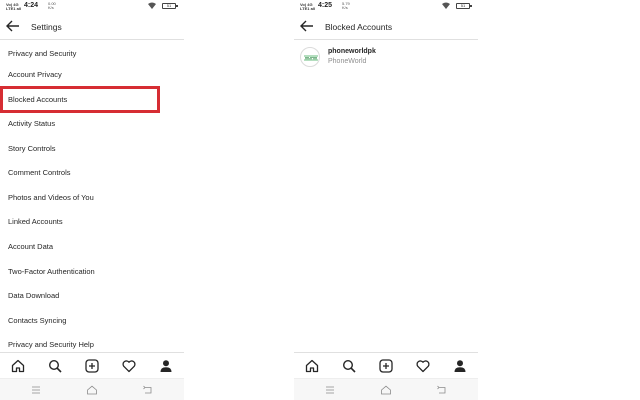 Image resolution: width=640 pixels, height=400 pixels. I want to click on network-speed: 5.79 K/s, so click(346, 5).